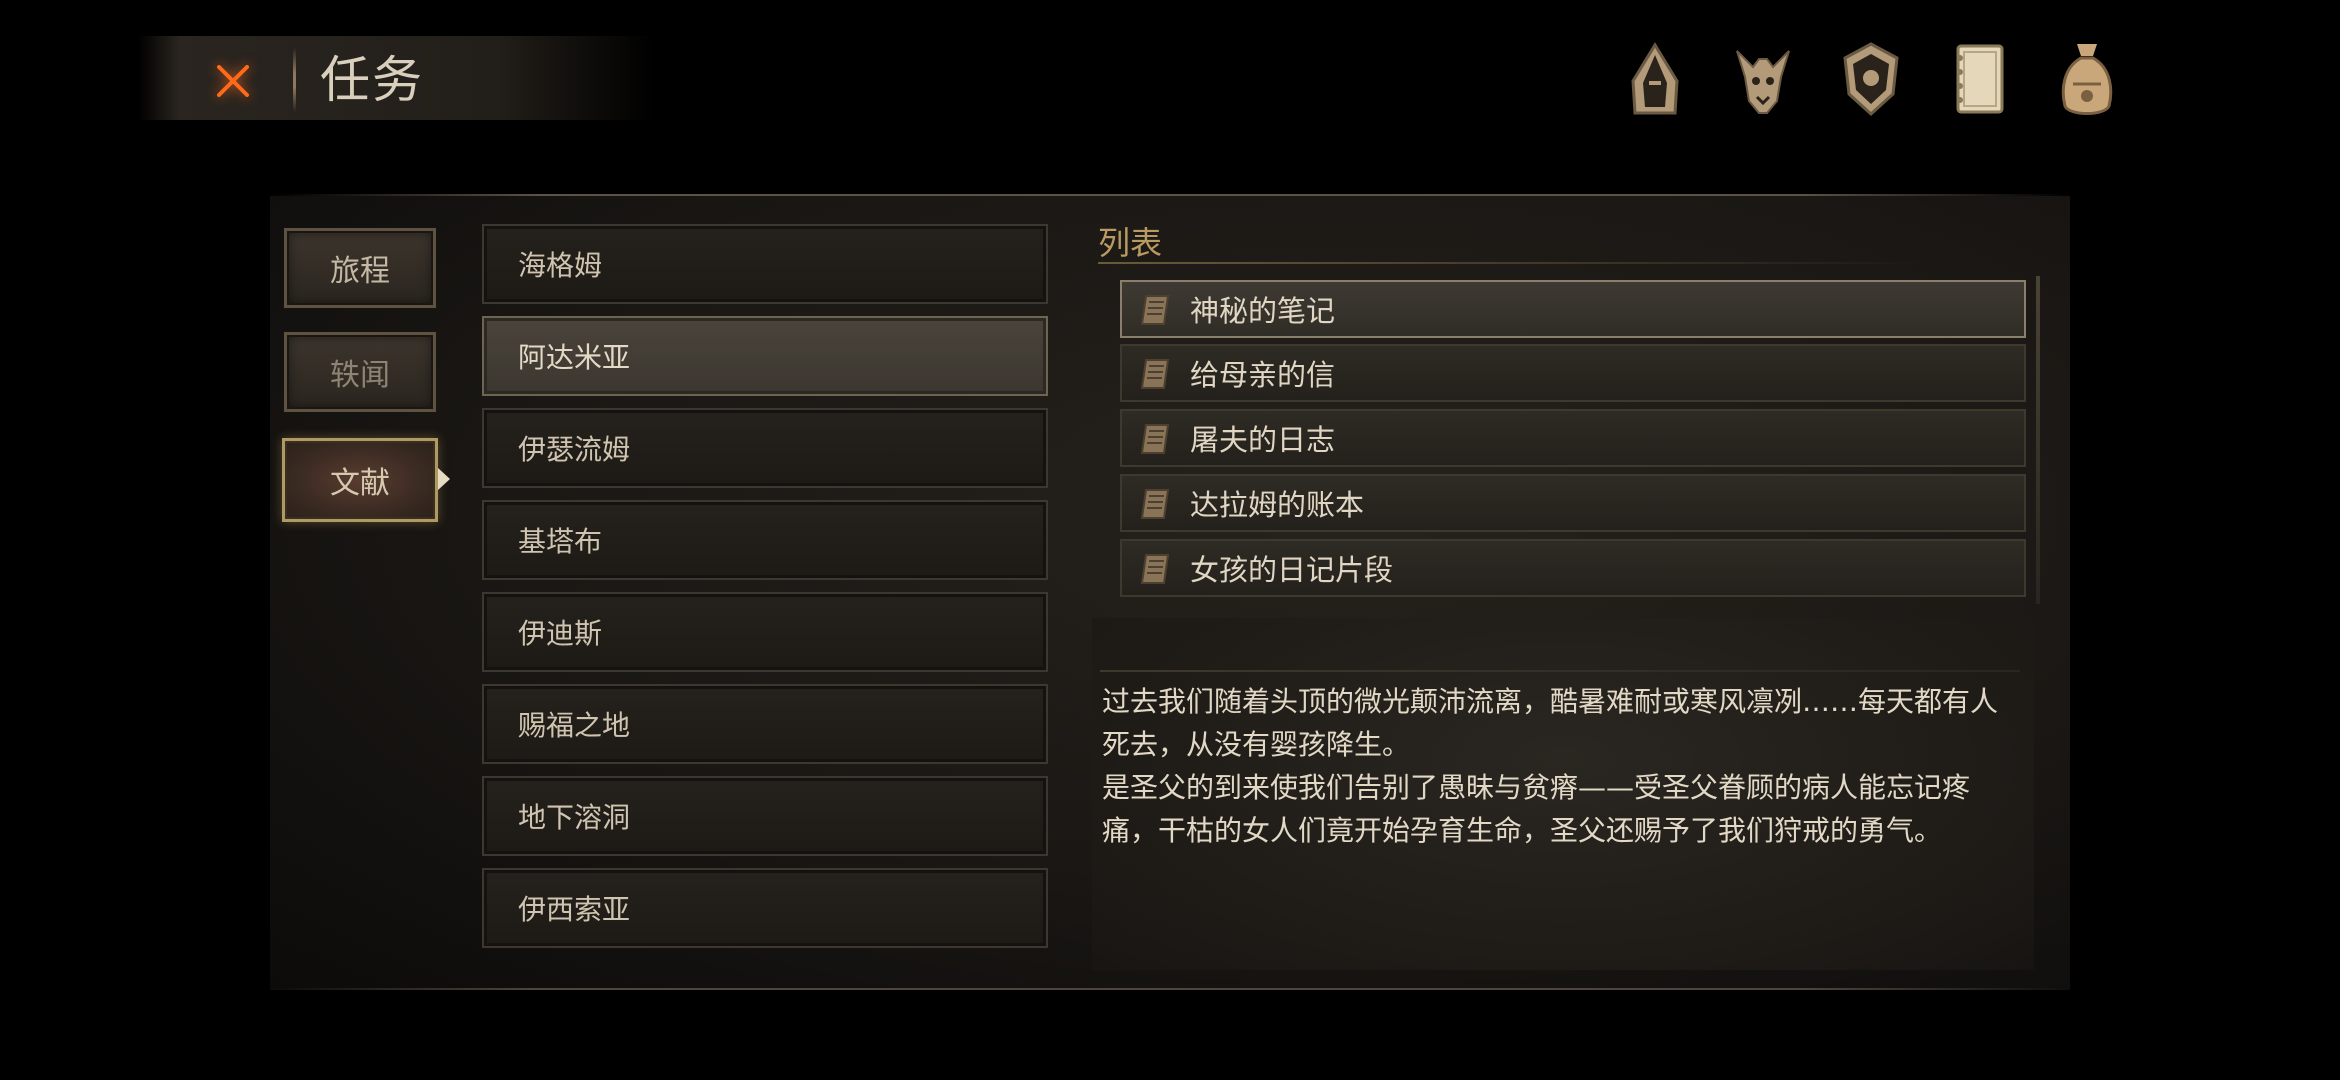 The width and height of the screenshot is (2340, 1080). I want to click on document-item: 屠夫的日志, so click(1573, 438).